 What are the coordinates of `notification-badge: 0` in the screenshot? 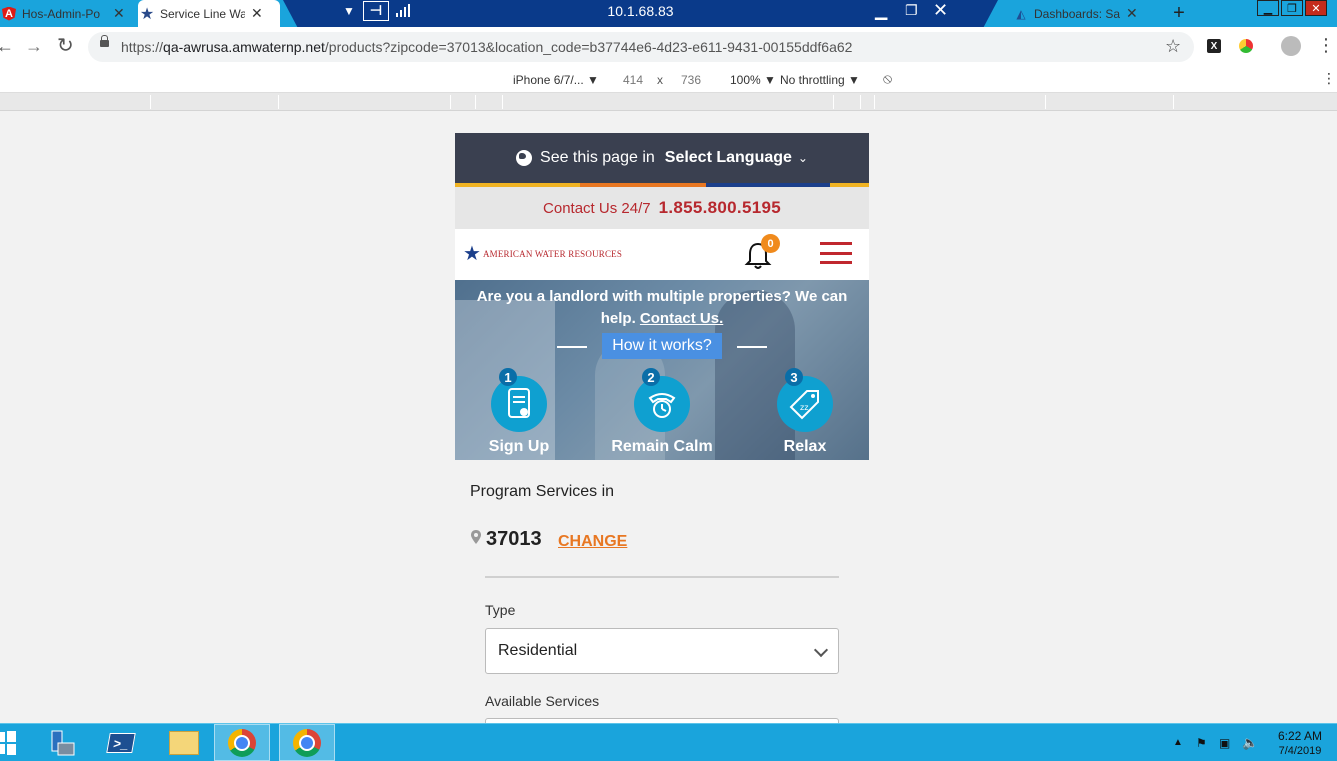 It's located at (770, 243).